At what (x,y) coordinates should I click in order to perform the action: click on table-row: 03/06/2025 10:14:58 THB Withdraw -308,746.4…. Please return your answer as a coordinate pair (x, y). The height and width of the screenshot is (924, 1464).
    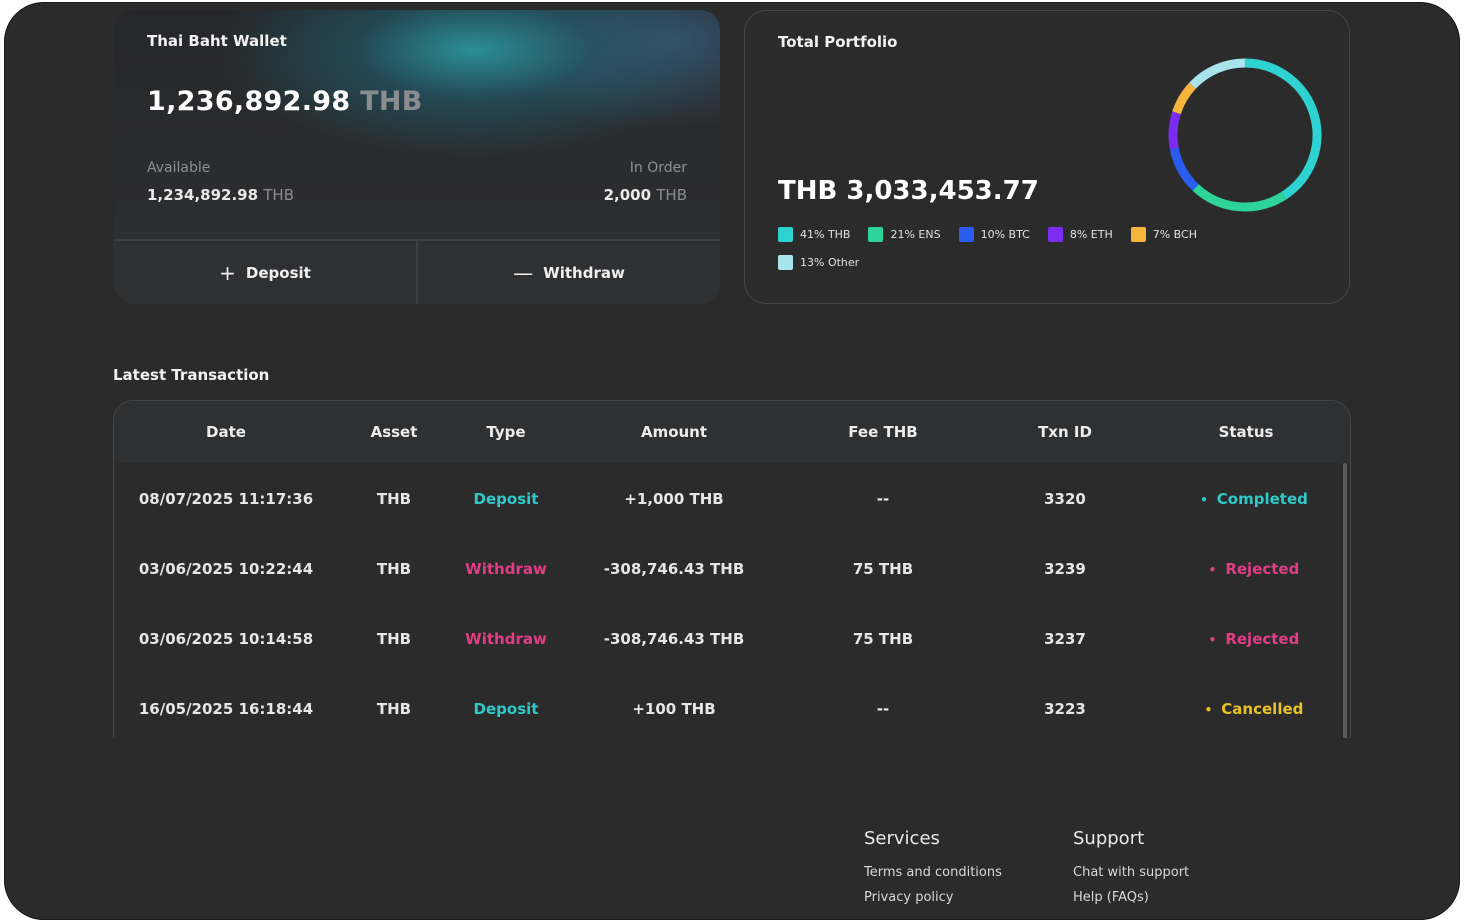
    Looking at the image, I should click on (732, 638).